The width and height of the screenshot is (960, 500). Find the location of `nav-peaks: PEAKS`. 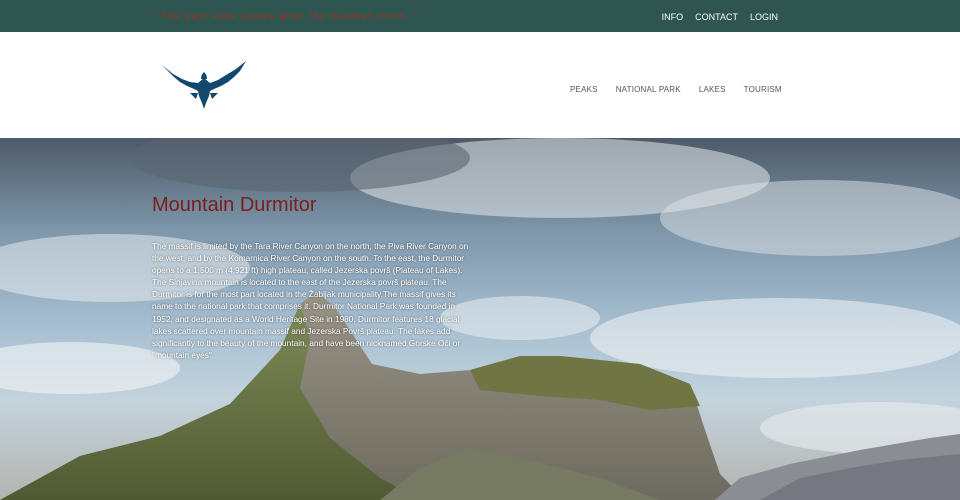

nav-peaks: PEAKS is located at coordinates (584, 89).